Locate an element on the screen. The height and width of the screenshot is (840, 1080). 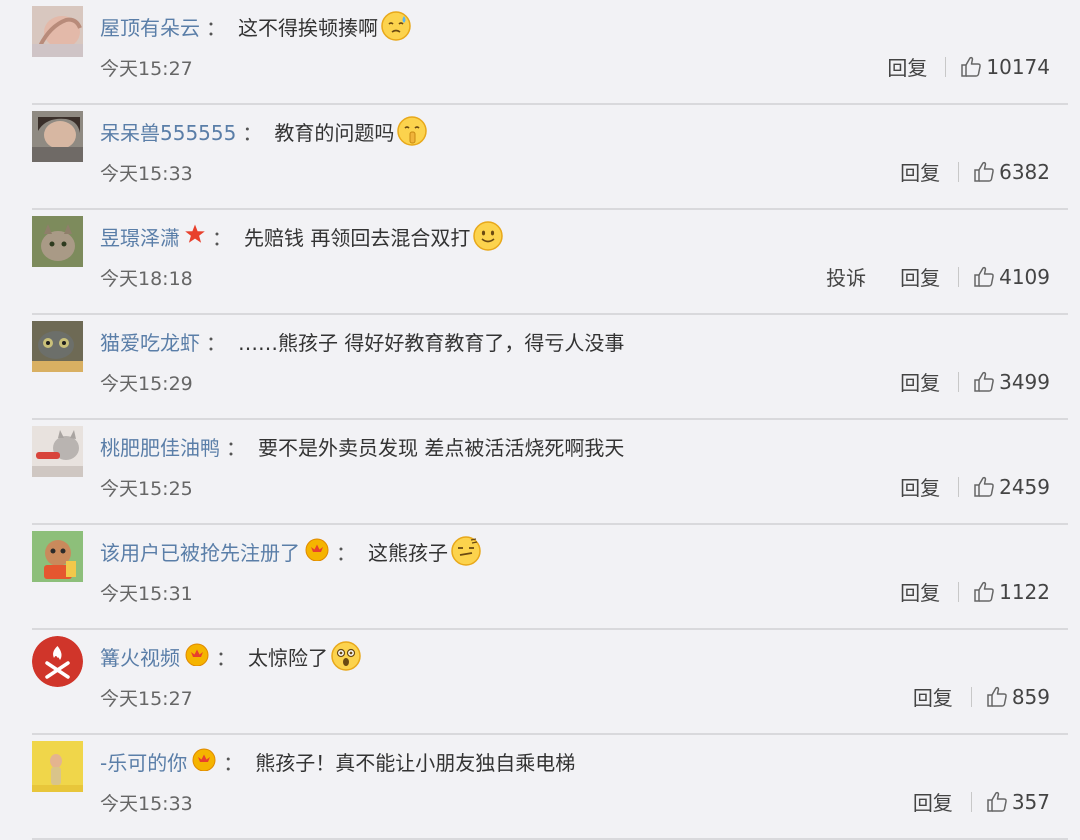
like-count: 6382 is located at coordinates (1024, 171).